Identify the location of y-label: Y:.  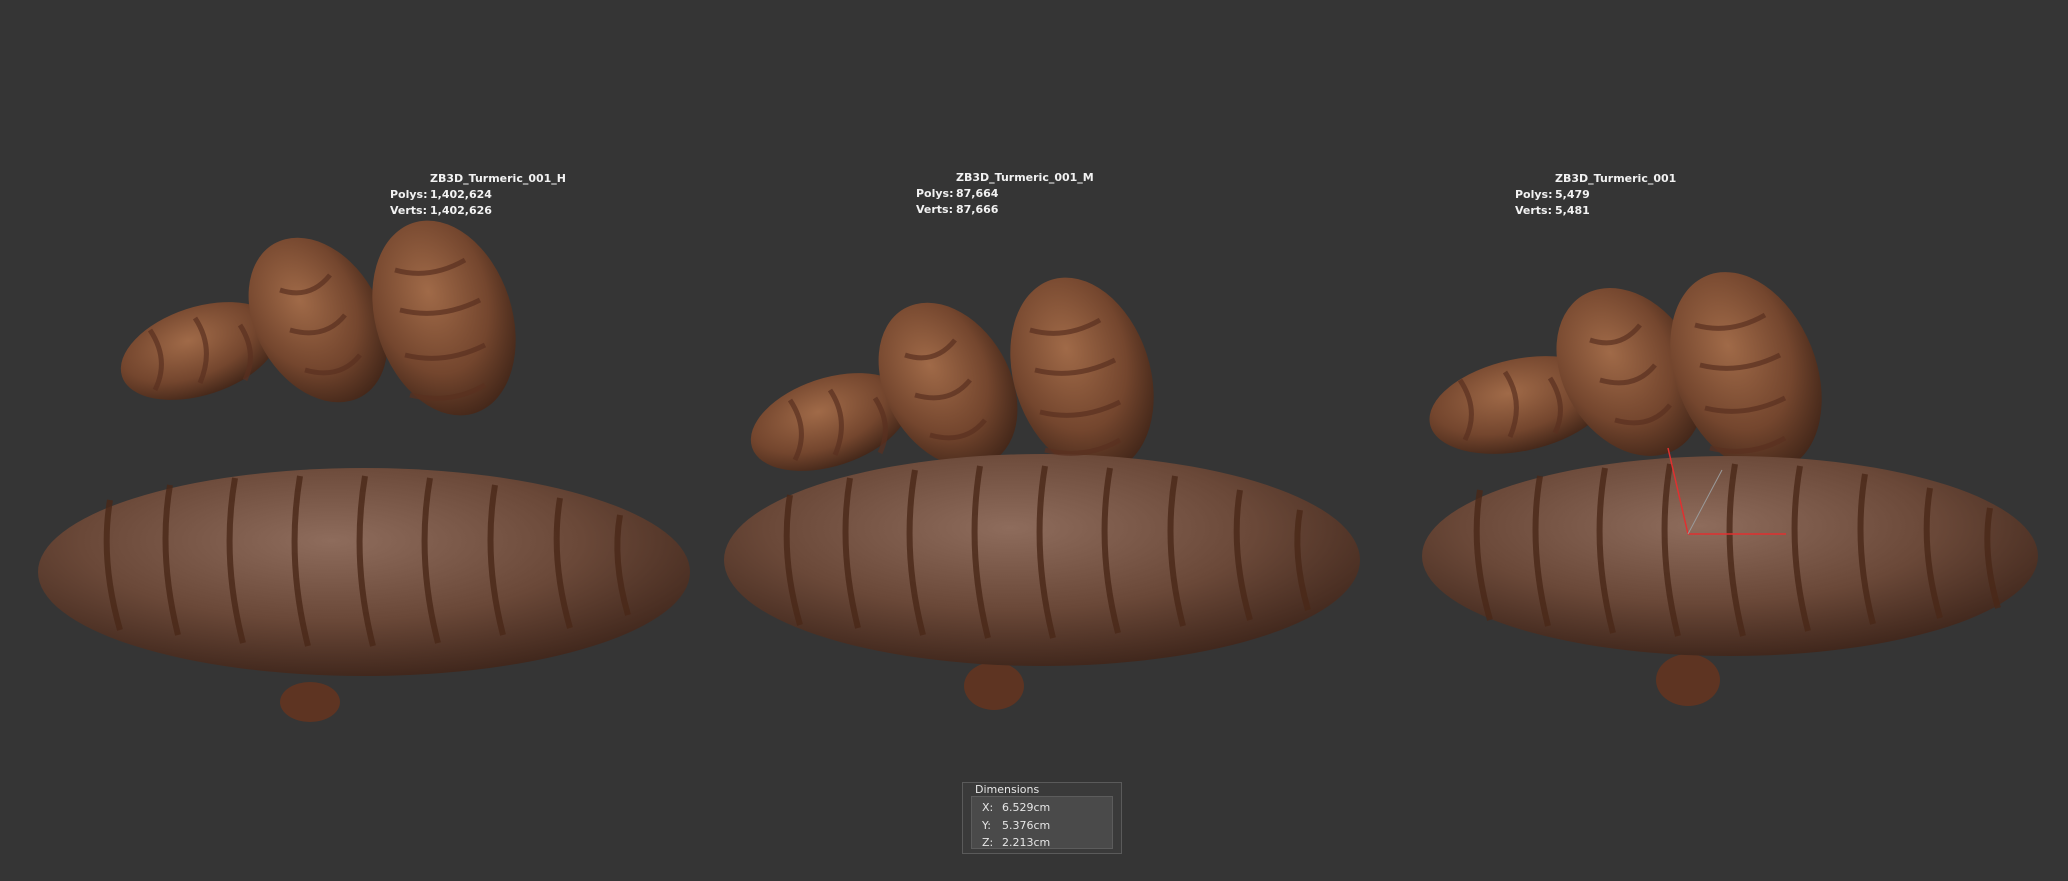
(986, 825).